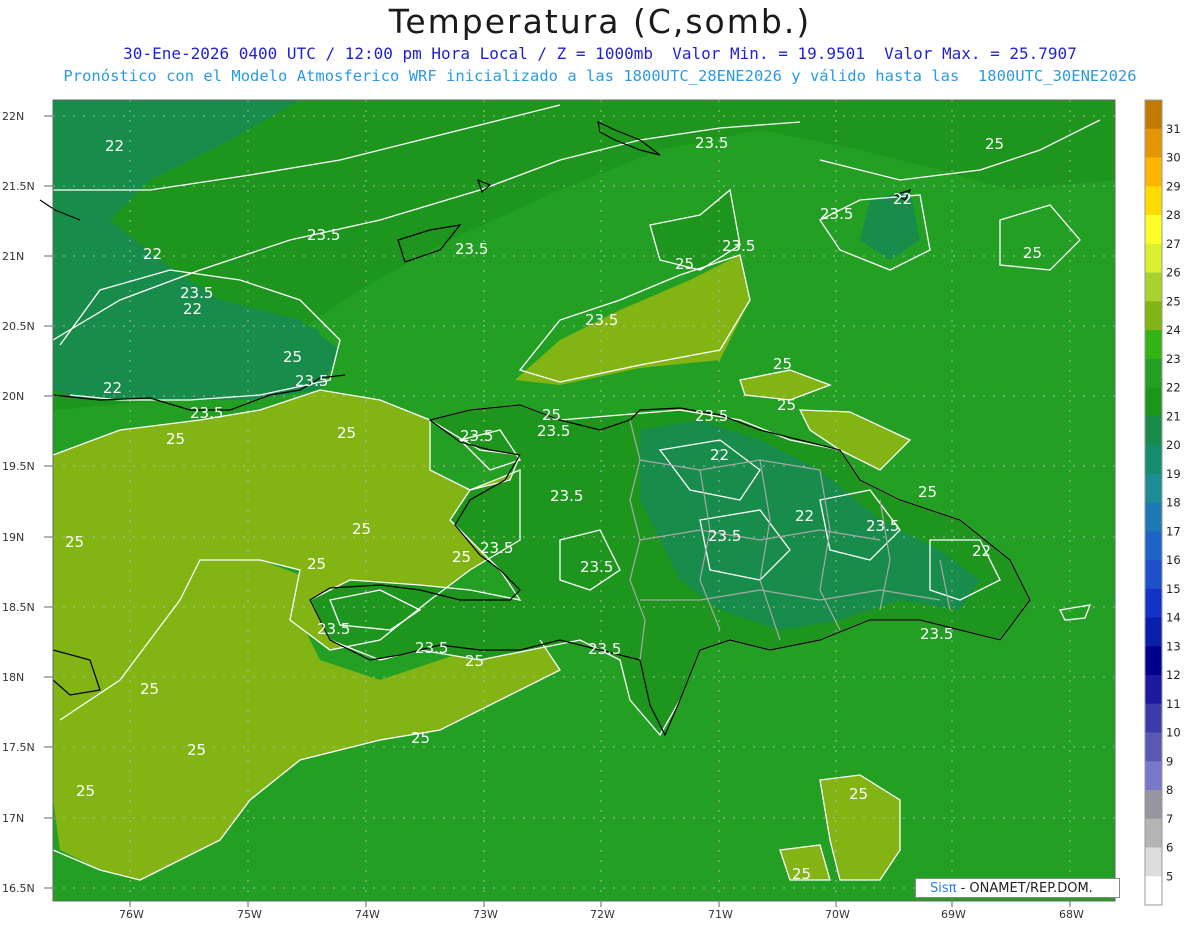 Image resolution: width=1200 pixels, height=927 pixels. What do you see at coordinates (601, 914) in the screenshot?
I see `longitude-axis: 76W 75W 74W 73W 72W 71W 70W 69W 68W` at bounding box center [601, 914].